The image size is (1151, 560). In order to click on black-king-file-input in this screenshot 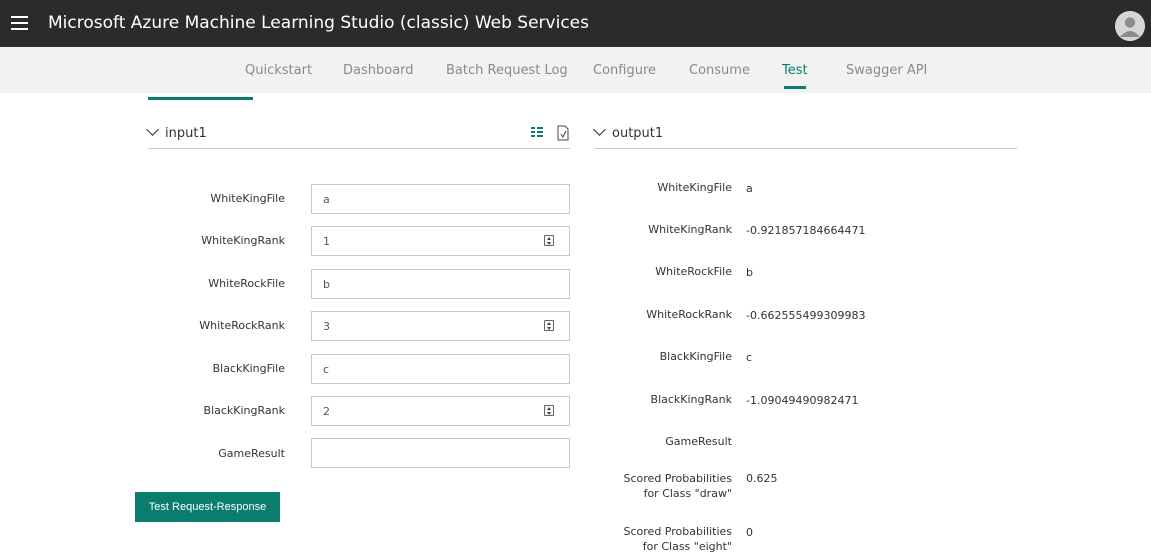, I will do `click(440, 369)`.